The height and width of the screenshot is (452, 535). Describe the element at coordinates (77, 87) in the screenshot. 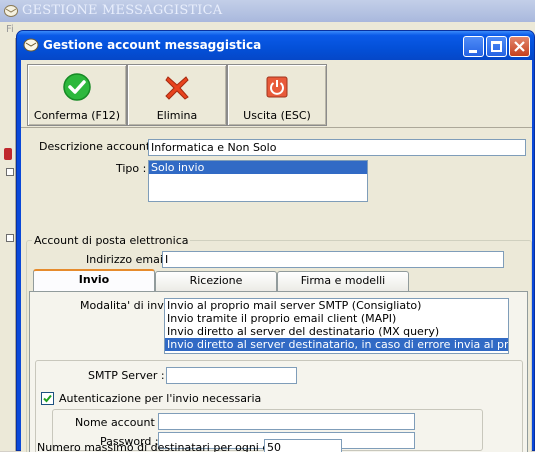

I see `check-icon` at that location.